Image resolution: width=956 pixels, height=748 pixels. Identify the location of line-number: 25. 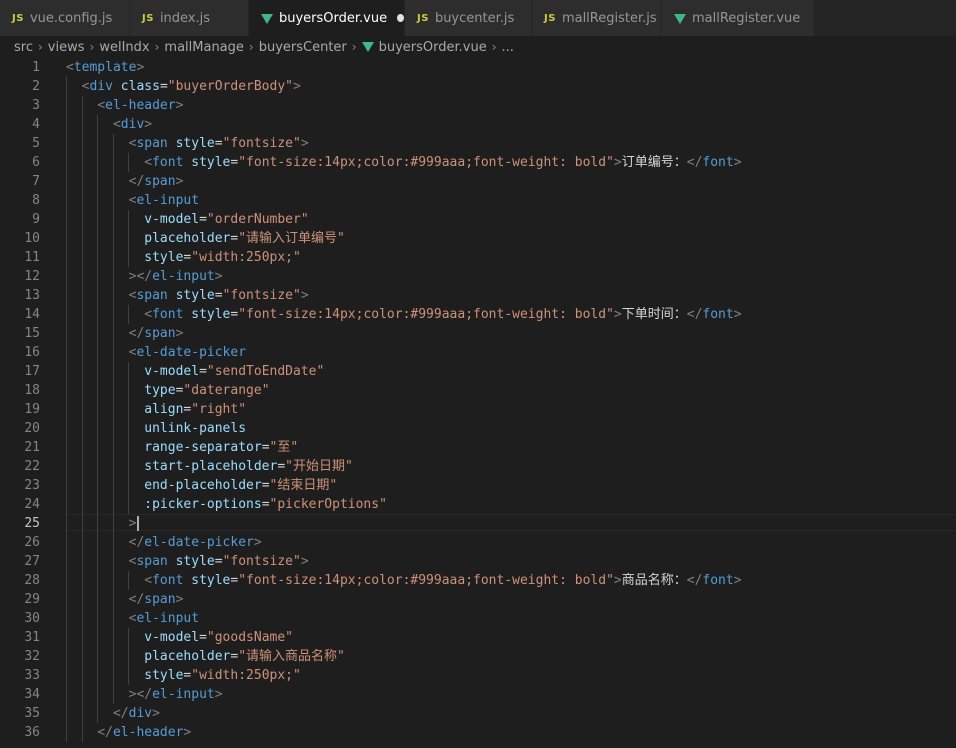
(20, 523).